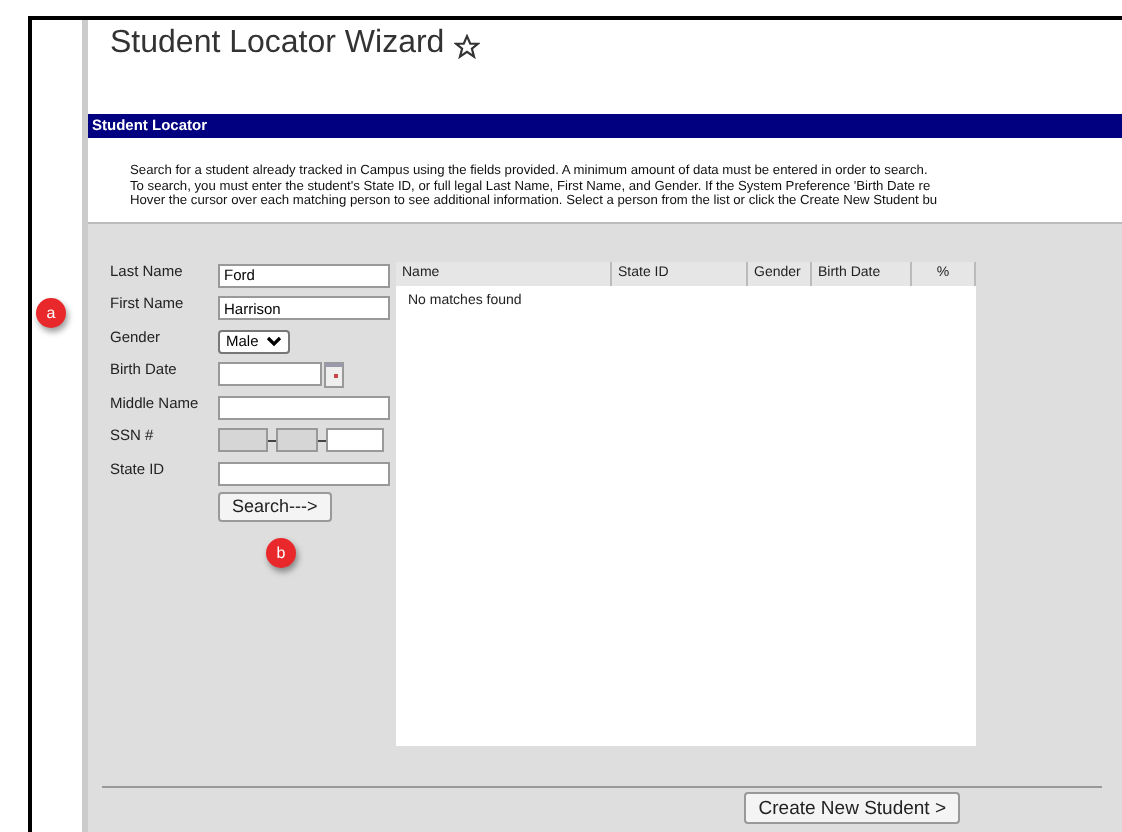 Image resolution: width=1122 pixels, height=832 pixels. Describe the element at coordinates (281, 553) in the screenshot. I see `callout-marker: b` at that location.